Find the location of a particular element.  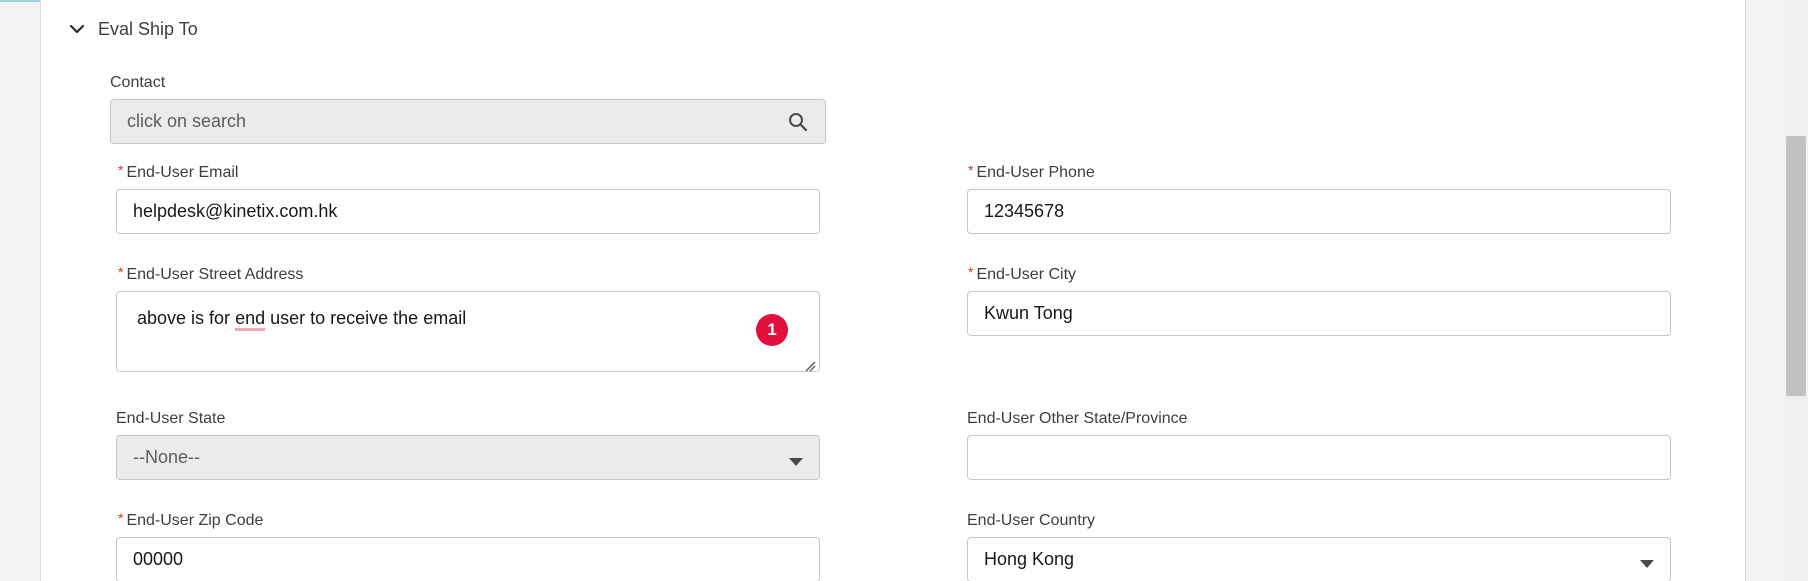

contact-placeholder: click on search is located at coordinates (187, 121).